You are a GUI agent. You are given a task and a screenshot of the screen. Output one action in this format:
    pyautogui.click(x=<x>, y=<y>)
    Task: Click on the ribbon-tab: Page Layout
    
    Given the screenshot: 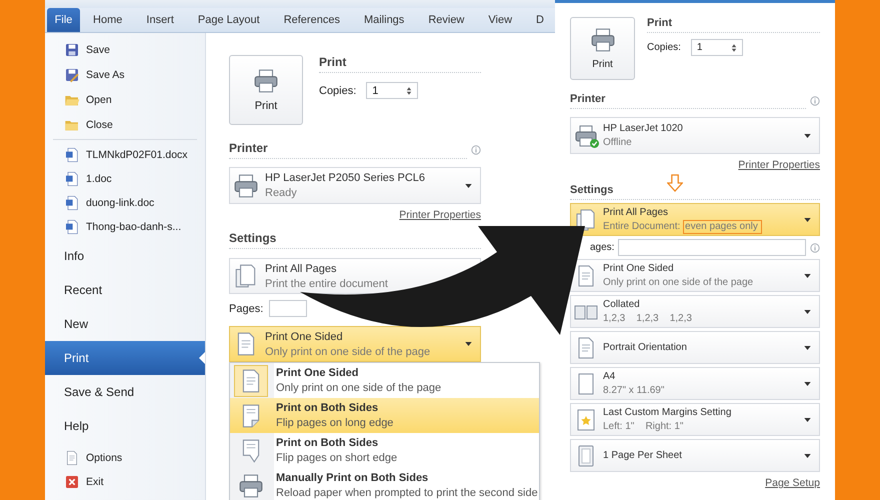 What is the action you would take?
    pyautogui.click(x=228, y=20)
    